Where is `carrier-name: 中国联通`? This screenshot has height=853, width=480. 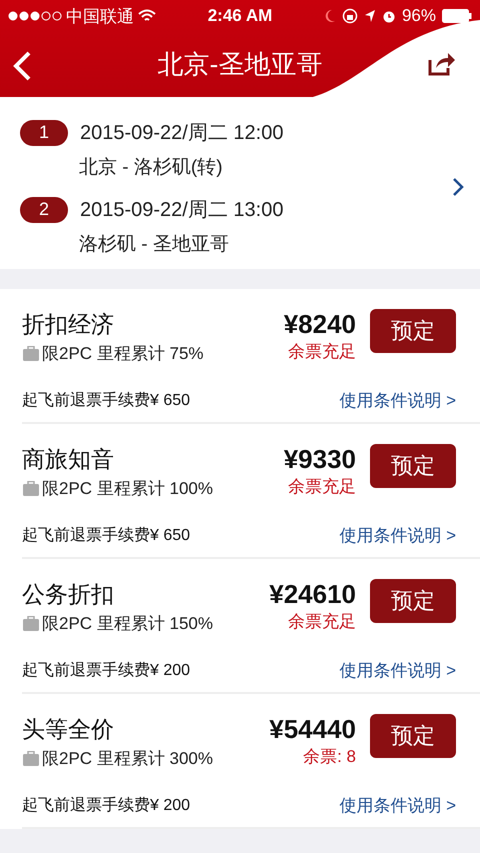 carrier-name: 中国联通 is located at coordinates (100, 17).